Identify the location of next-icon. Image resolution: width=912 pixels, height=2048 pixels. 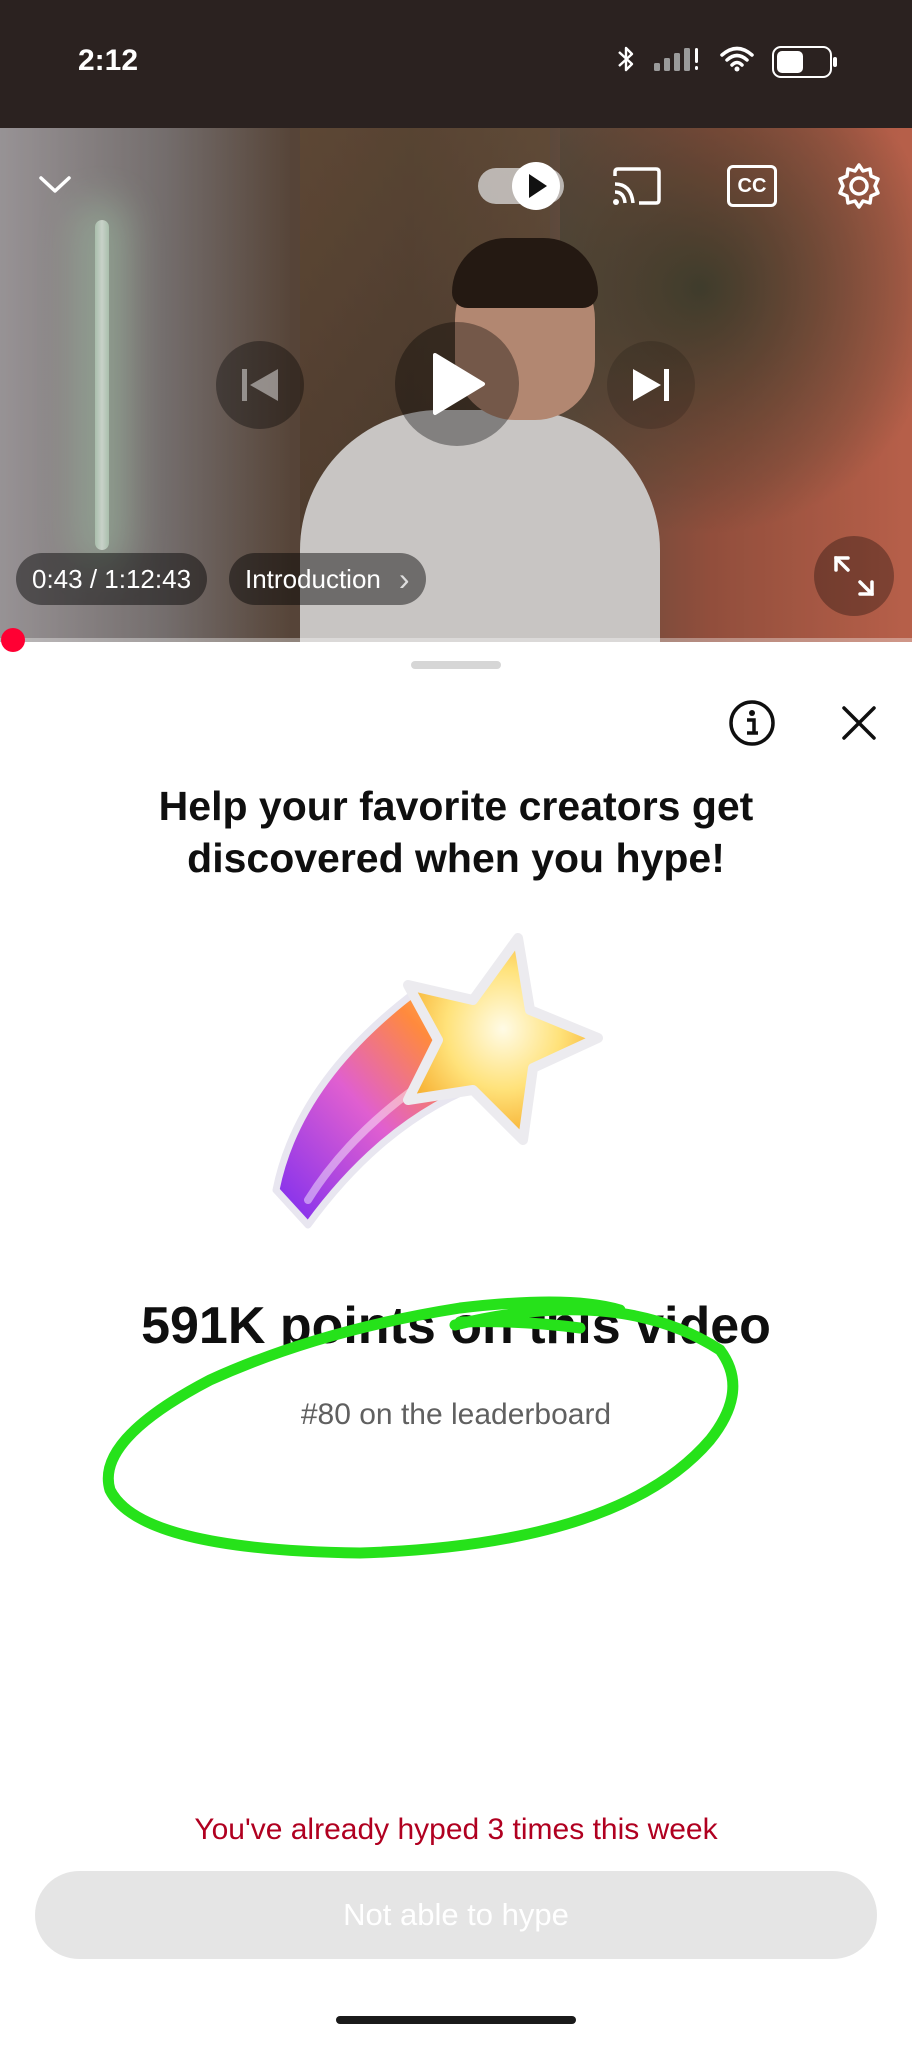
(651, 385).